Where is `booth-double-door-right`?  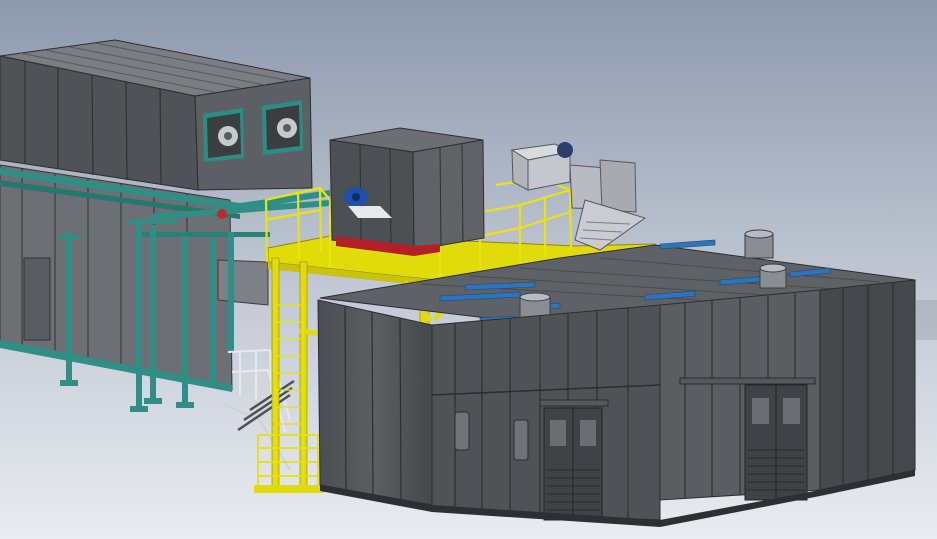 booth-double-door-right is located at coordinates (776, 442).